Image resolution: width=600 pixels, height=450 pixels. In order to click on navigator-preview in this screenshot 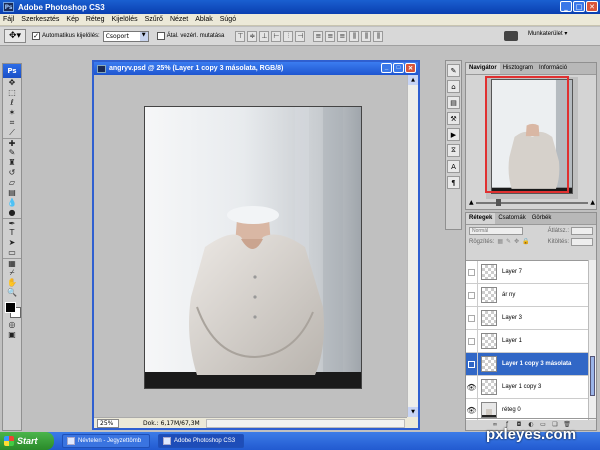, I will do `click(531, 137)`.